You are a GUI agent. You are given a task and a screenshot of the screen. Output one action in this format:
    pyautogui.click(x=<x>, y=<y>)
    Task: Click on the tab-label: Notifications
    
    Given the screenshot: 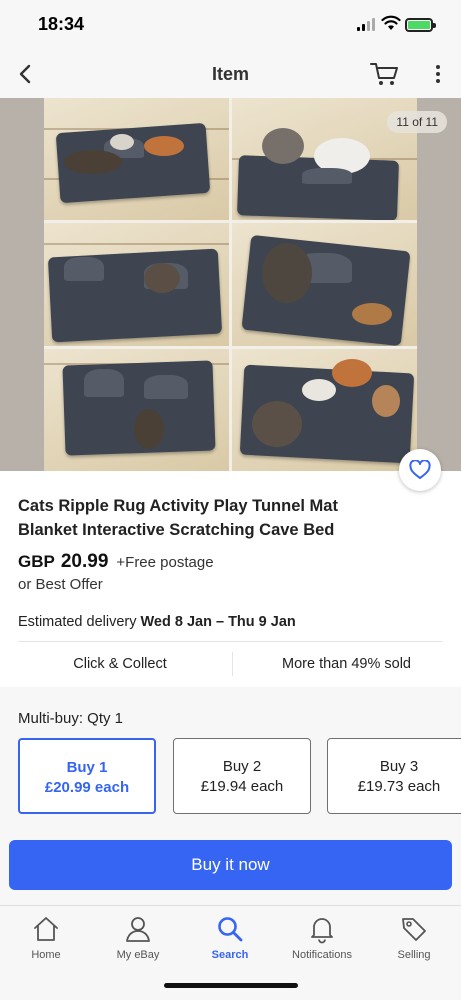 What is the action you would take?
    pyautogui.click(x=322, y=955)
    